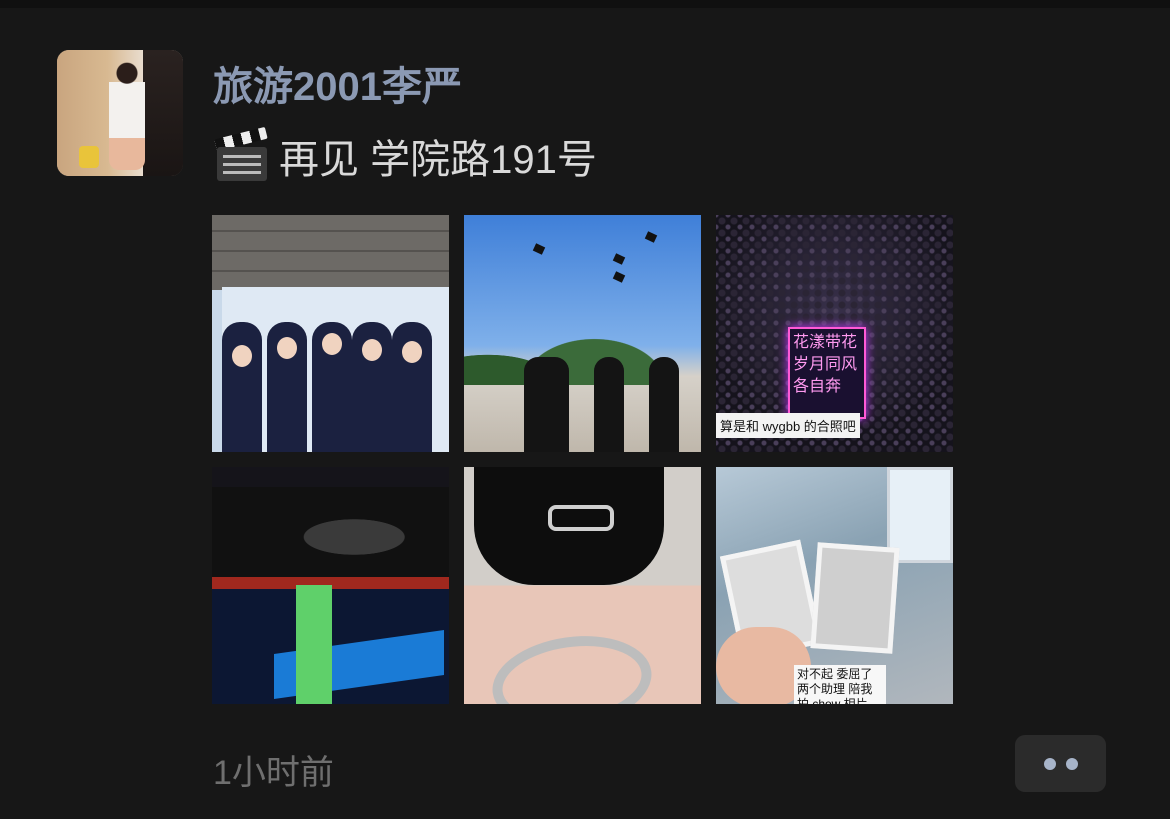 Image resolution: width=1170 pixels, height=819 pixels. I want to click on user-avatar, so click(120, 113).